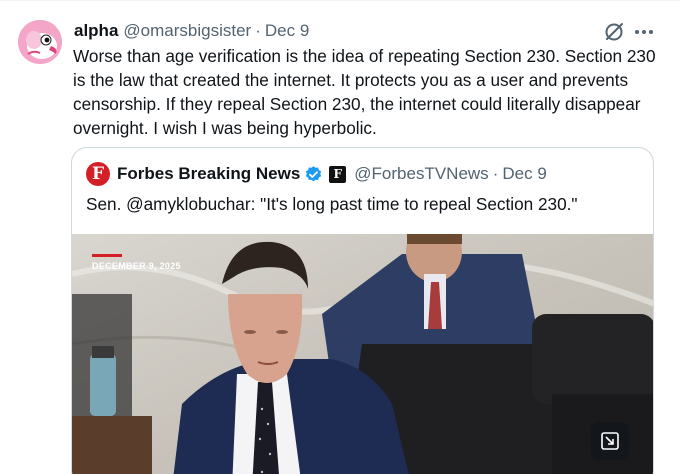  Describe the element at coordinates (98, 174) in the screenshot. I see `forbes-logo-avatar: F` at that location.